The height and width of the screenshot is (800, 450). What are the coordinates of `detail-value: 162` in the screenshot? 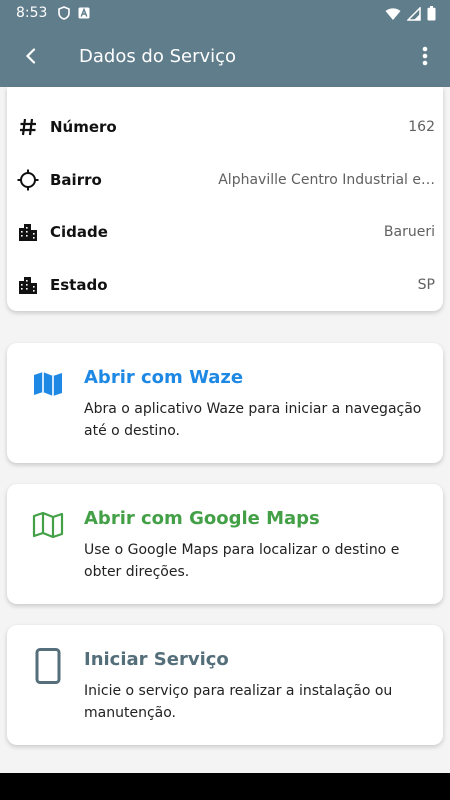 It's located at (421, 127).